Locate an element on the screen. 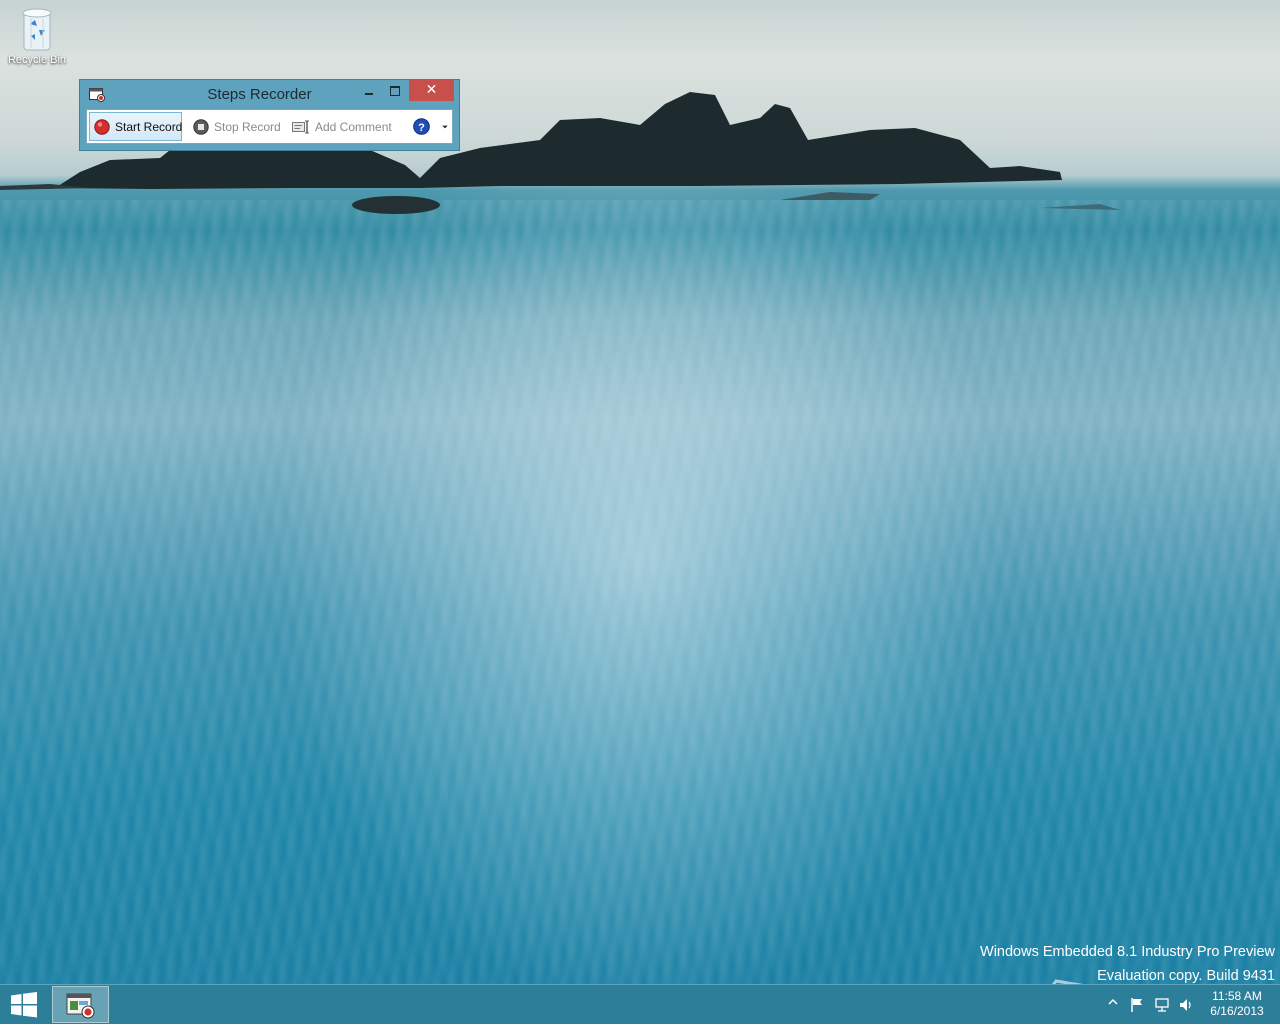 The height and width of the screenshot is (1028, 1280). start-record-label: Start Record is located at coordinates (149, 126).